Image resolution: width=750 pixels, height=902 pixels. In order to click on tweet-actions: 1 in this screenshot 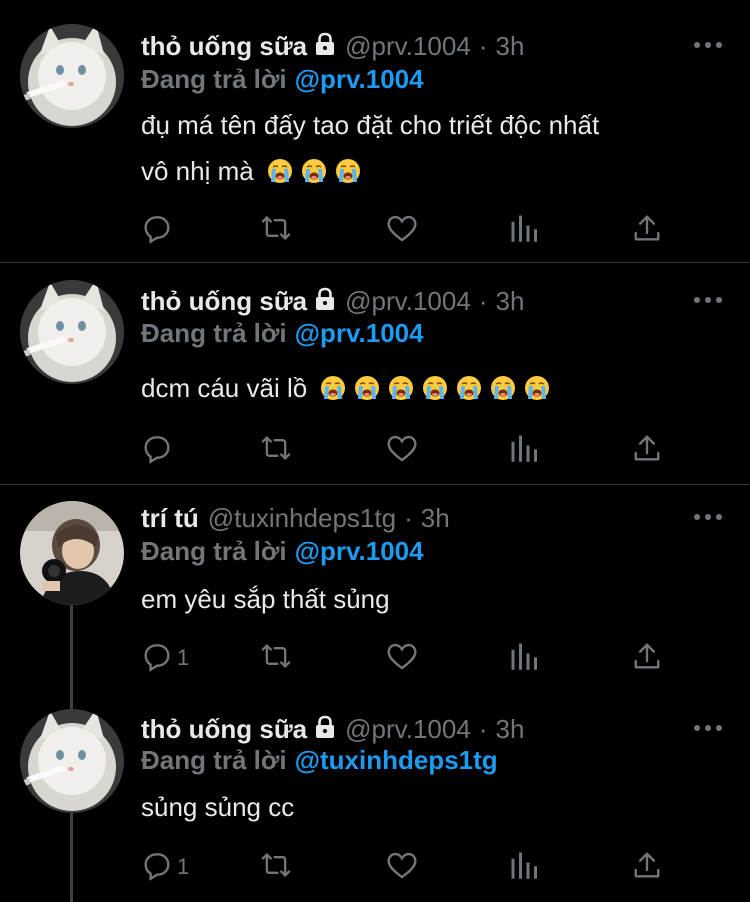, I will do `click(411, 867)`.